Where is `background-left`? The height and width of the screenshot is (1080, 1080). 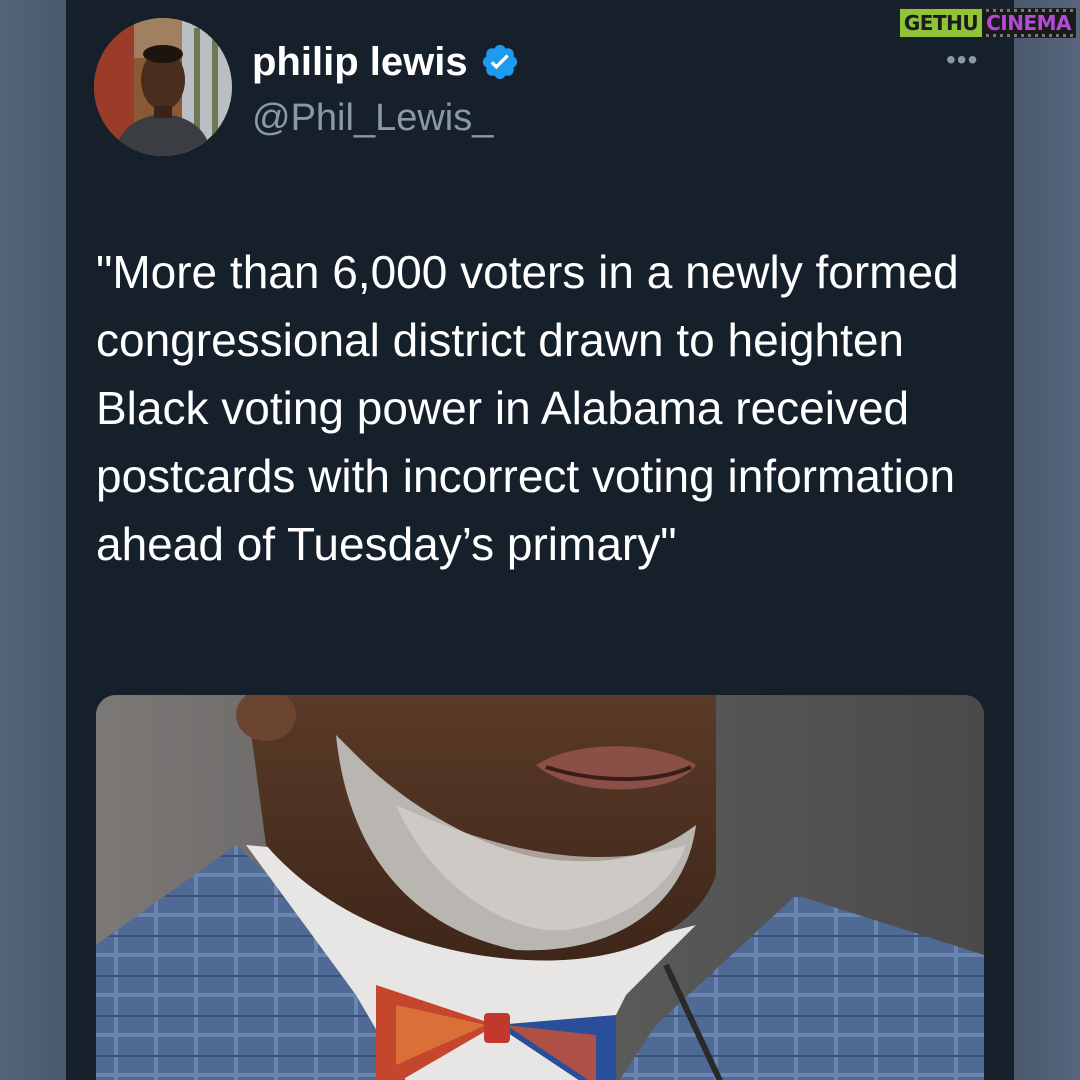 background-left is located at coordinates (33, 540).